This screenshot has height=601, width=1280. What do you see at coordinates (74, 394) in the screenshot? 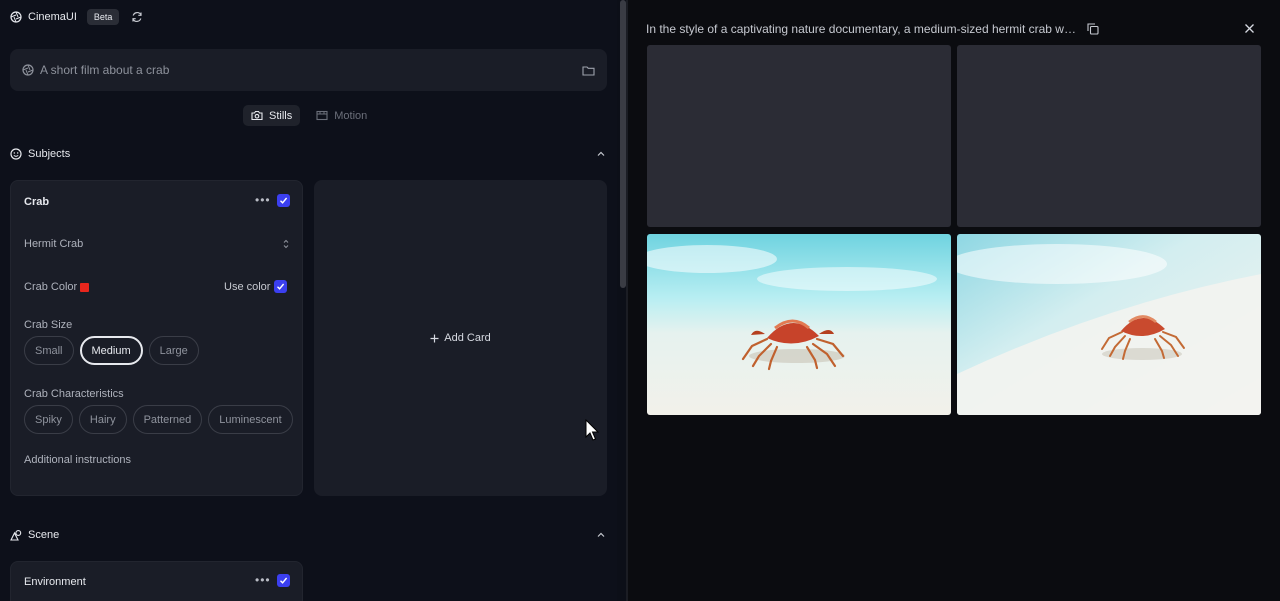
I see `crab-characteristics-label: Crab Characteristics` at bounding box center [74, 394].